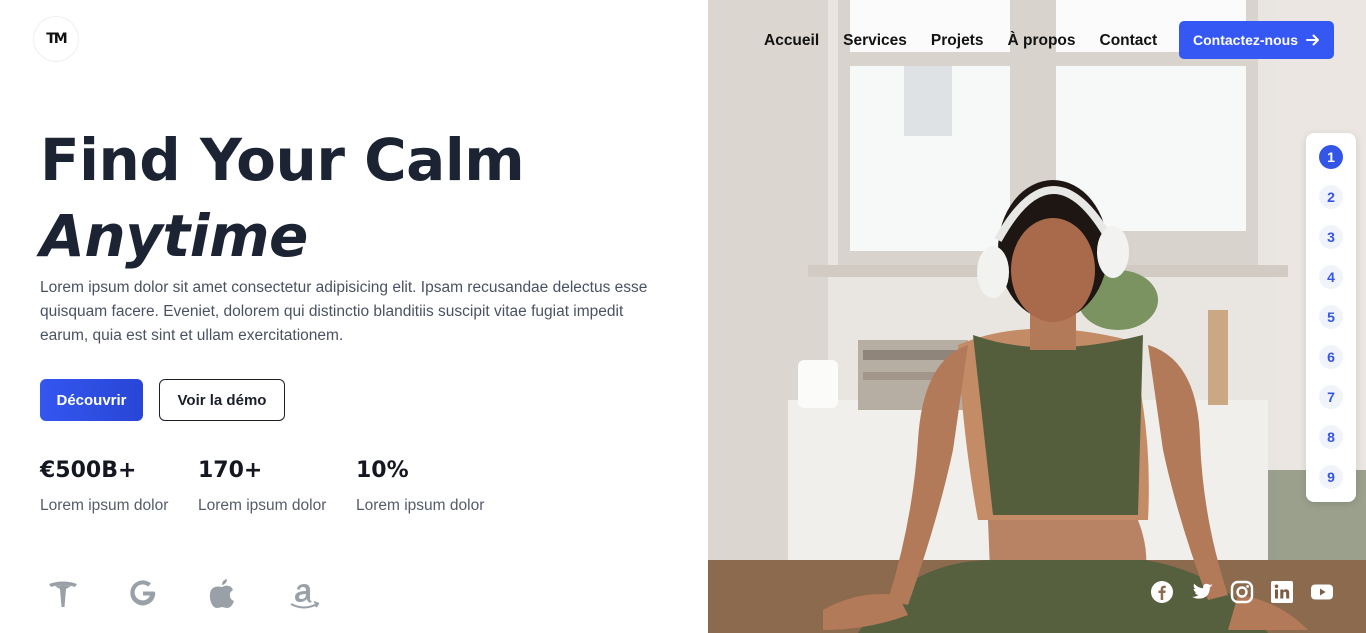 The height and width of the screenshot is (633, 1366). What do you see at coordinates (246, 593) in the screenshot?
I see `apple-icon` at bounding box center [246, 593].